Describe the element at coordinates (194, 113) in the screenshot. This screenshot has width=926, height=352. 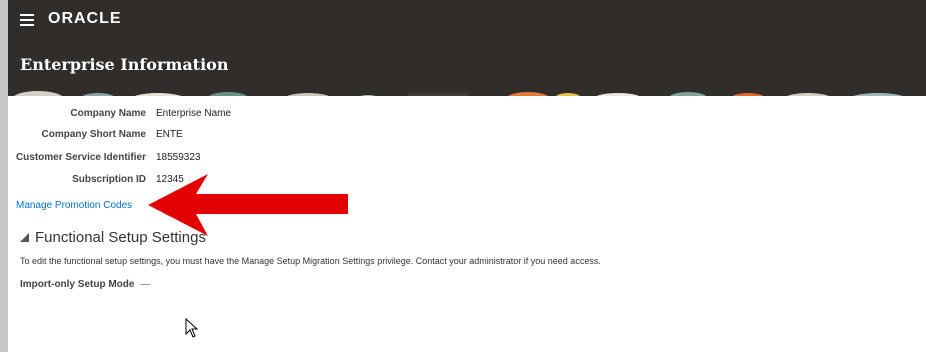
I see `company-name-value: Enterprise Name` at that location.